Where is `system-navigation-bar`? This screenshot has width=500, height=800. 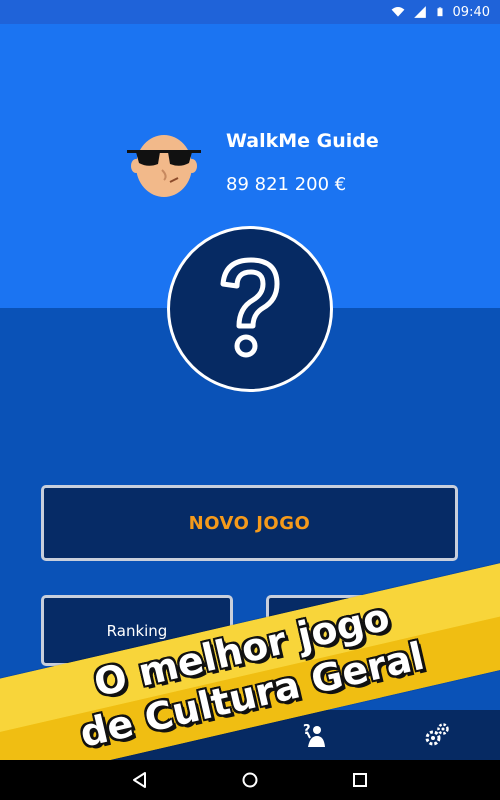 system-navigation-bar is located at coordinates (250, 780).